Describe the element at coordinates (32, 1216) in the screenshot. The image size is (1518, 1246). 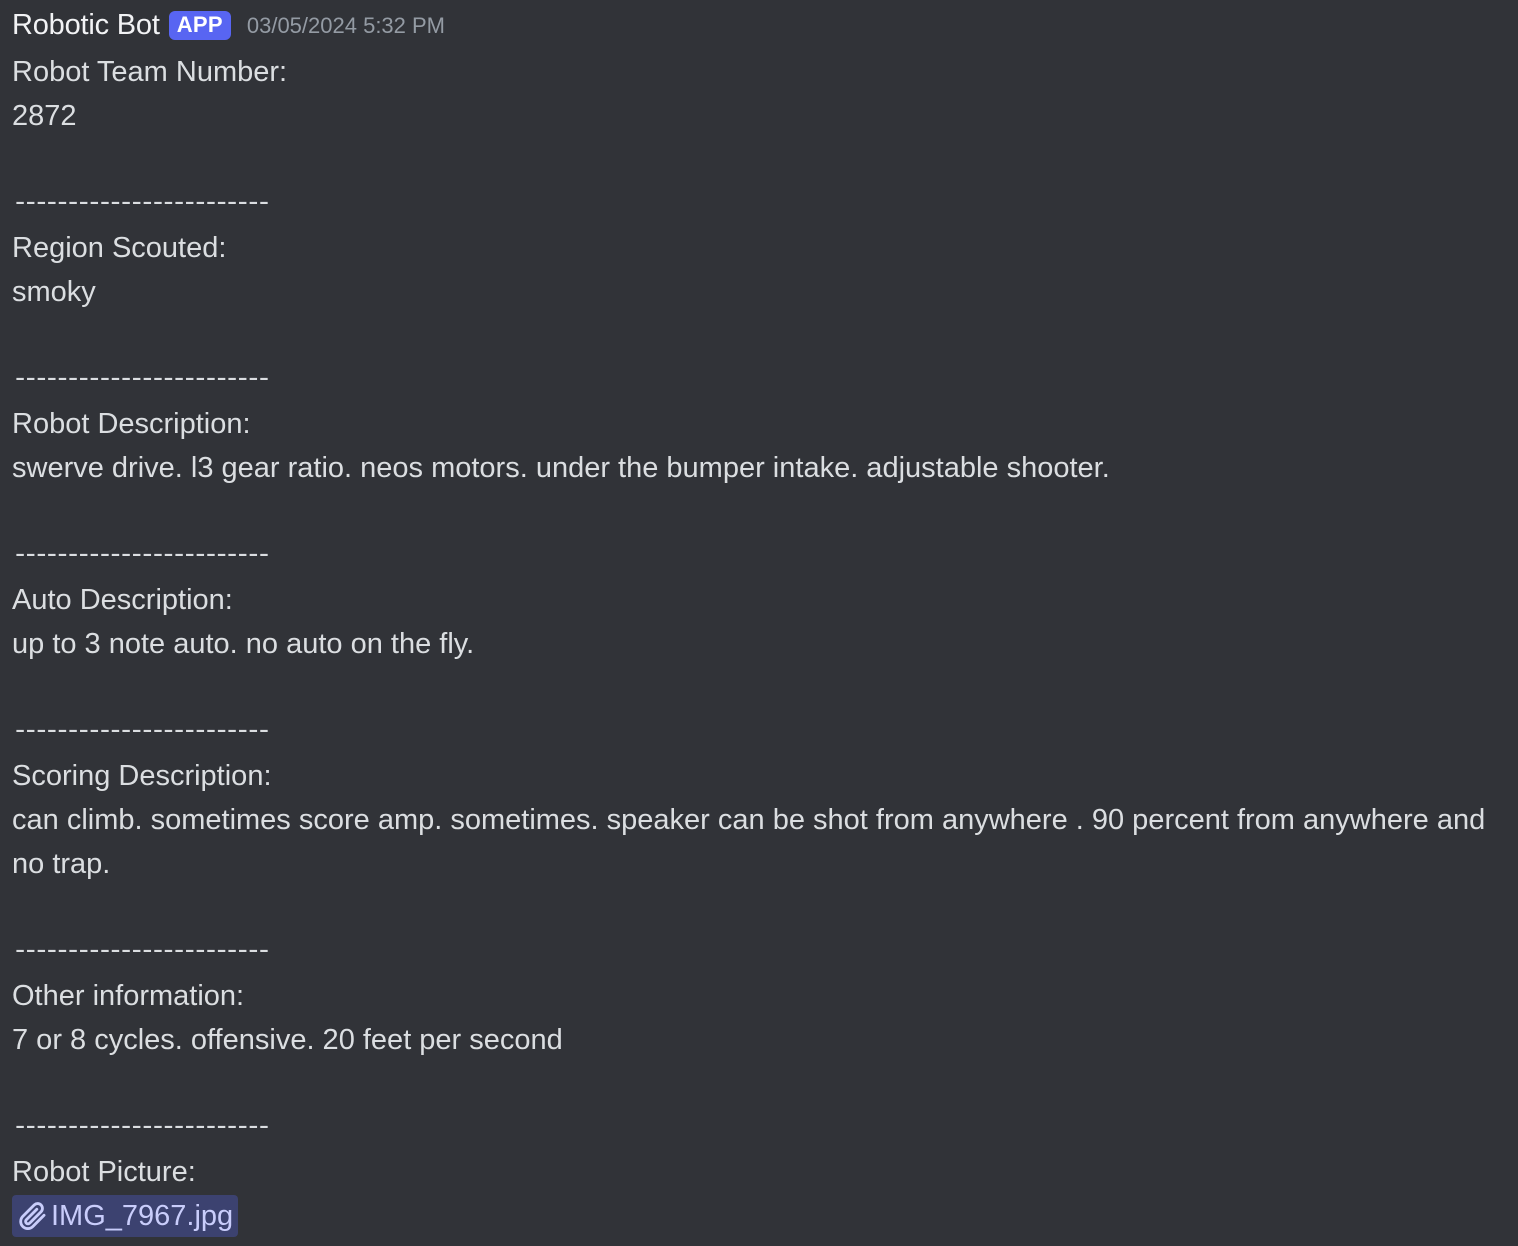
I see `paperclip-icon` at that location.